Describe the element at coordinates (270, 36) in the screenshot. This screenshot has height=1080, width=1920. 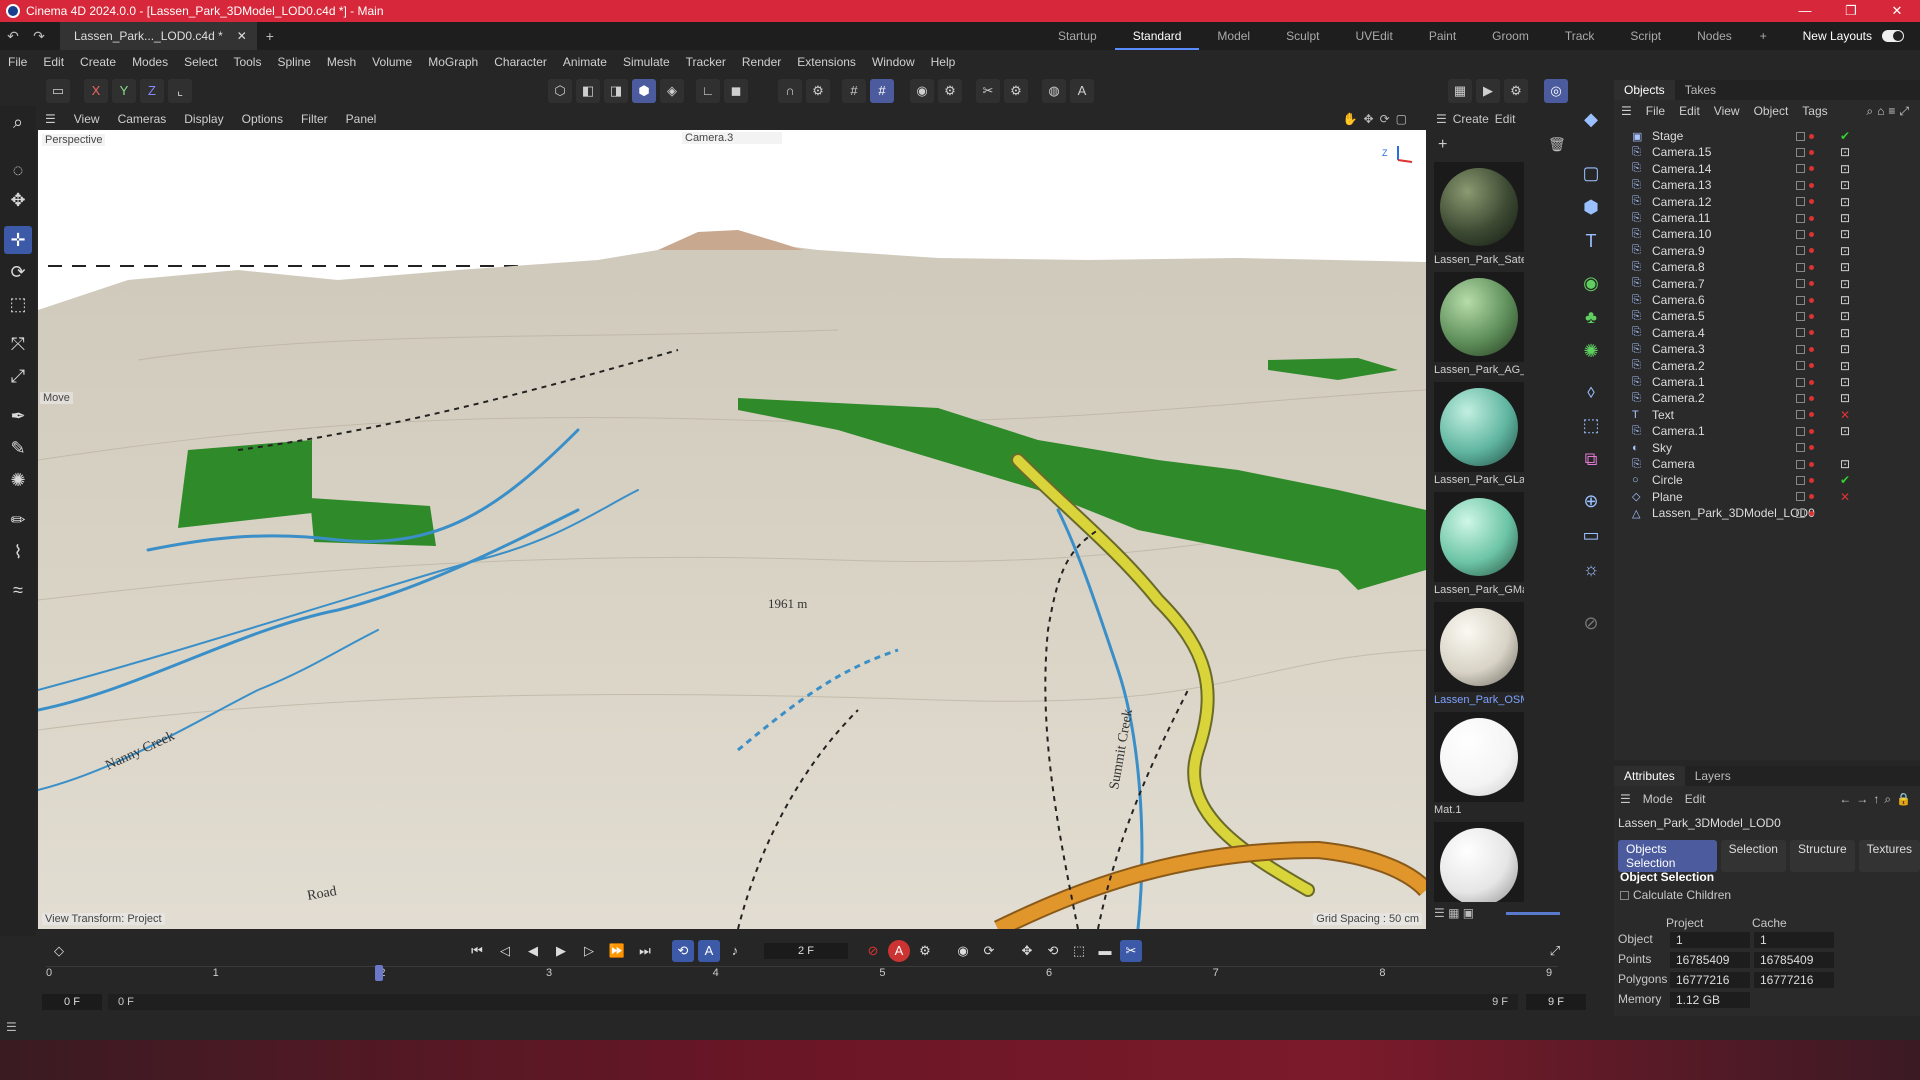
I see `new-tab-icon: +` at that location.